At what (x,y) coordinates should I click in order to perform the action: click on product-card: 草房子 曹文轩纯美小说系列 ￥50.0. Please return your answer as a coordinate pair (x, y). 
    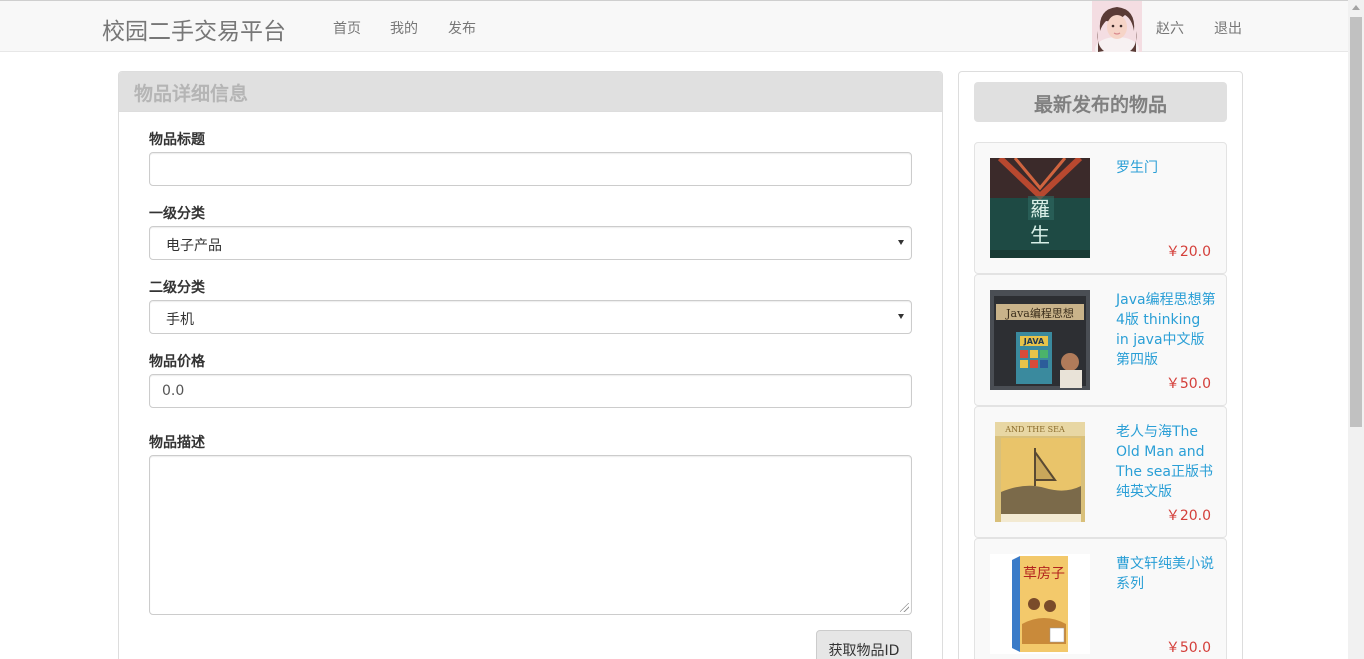
    Looking at the image, I should click on (1100, 598).